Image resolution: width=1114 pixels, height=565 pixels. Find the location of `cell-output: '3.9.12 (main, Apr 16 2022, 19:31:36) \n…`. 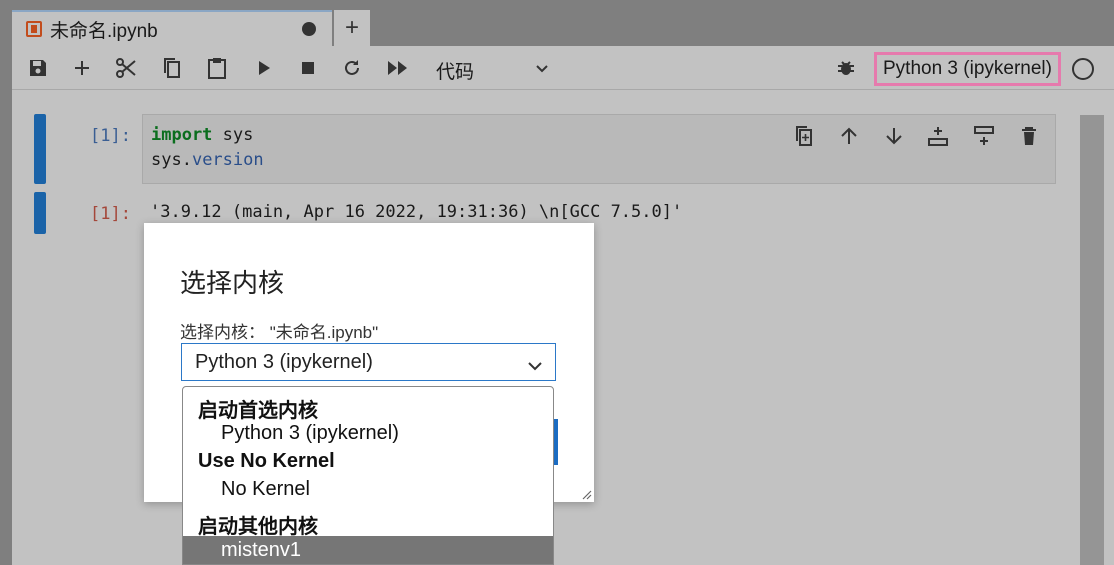

cell-output: '3.9.12 (main, Apr 16 2022, 19:31:36) \n… is located at coordinates (416, 212).